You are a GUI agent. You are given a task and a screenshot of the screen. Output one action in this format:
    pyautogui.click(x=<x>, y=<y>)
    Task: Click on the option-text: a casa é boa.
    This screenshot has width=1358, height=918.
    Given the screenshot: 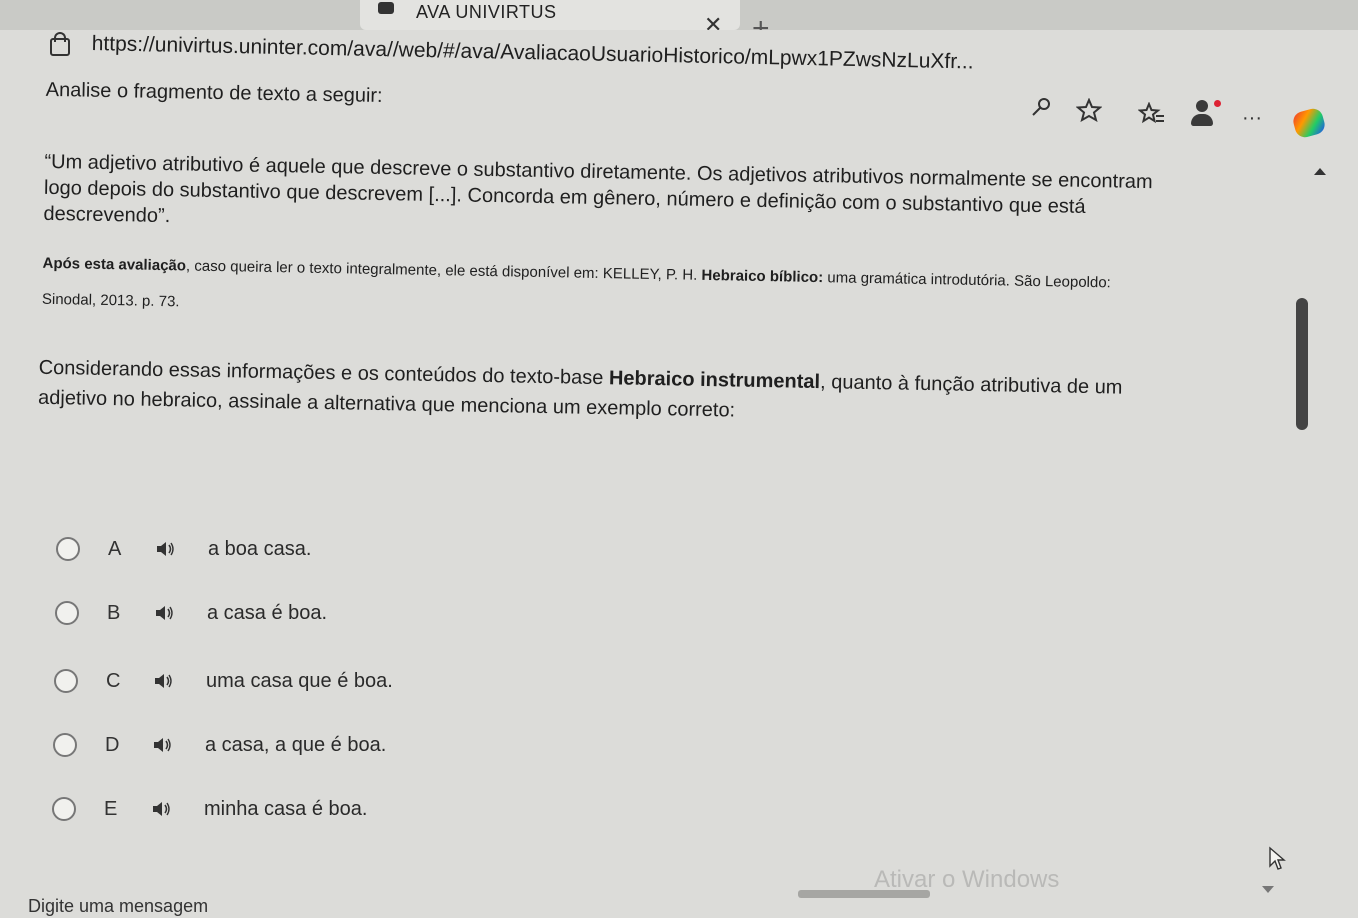 What is the action you would take?
    pyautogui.click(x=267, y=612)
    